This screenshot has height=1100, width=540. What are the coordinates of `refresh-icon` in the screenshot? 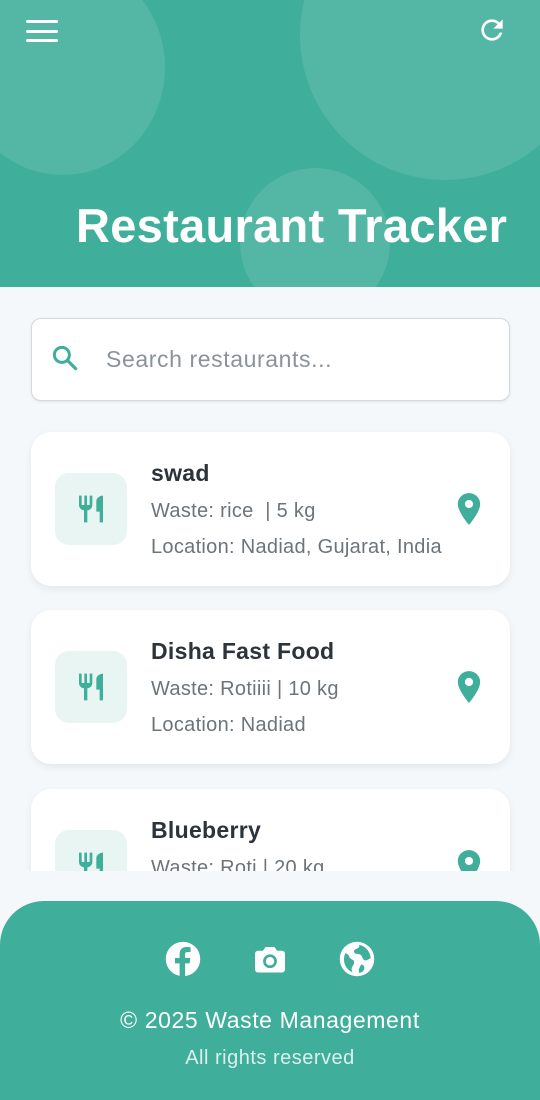 It's located at (492, 30).